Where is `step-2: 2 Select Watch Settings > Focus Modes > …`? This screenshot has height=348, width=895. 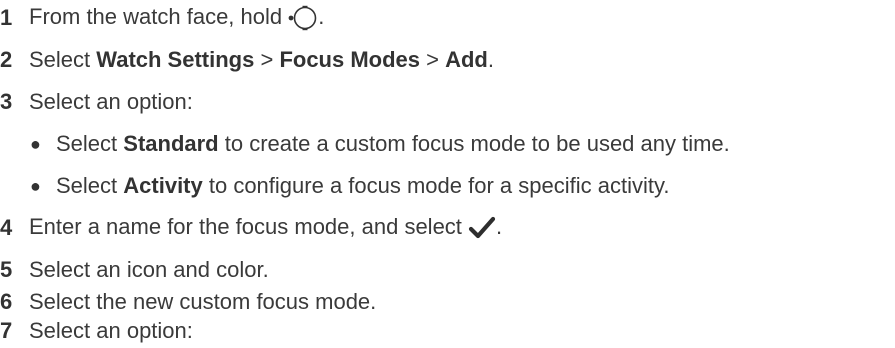
step-2: 2 Select Watch Settings > Focus Modes > … is located at coordinates (247, 60).